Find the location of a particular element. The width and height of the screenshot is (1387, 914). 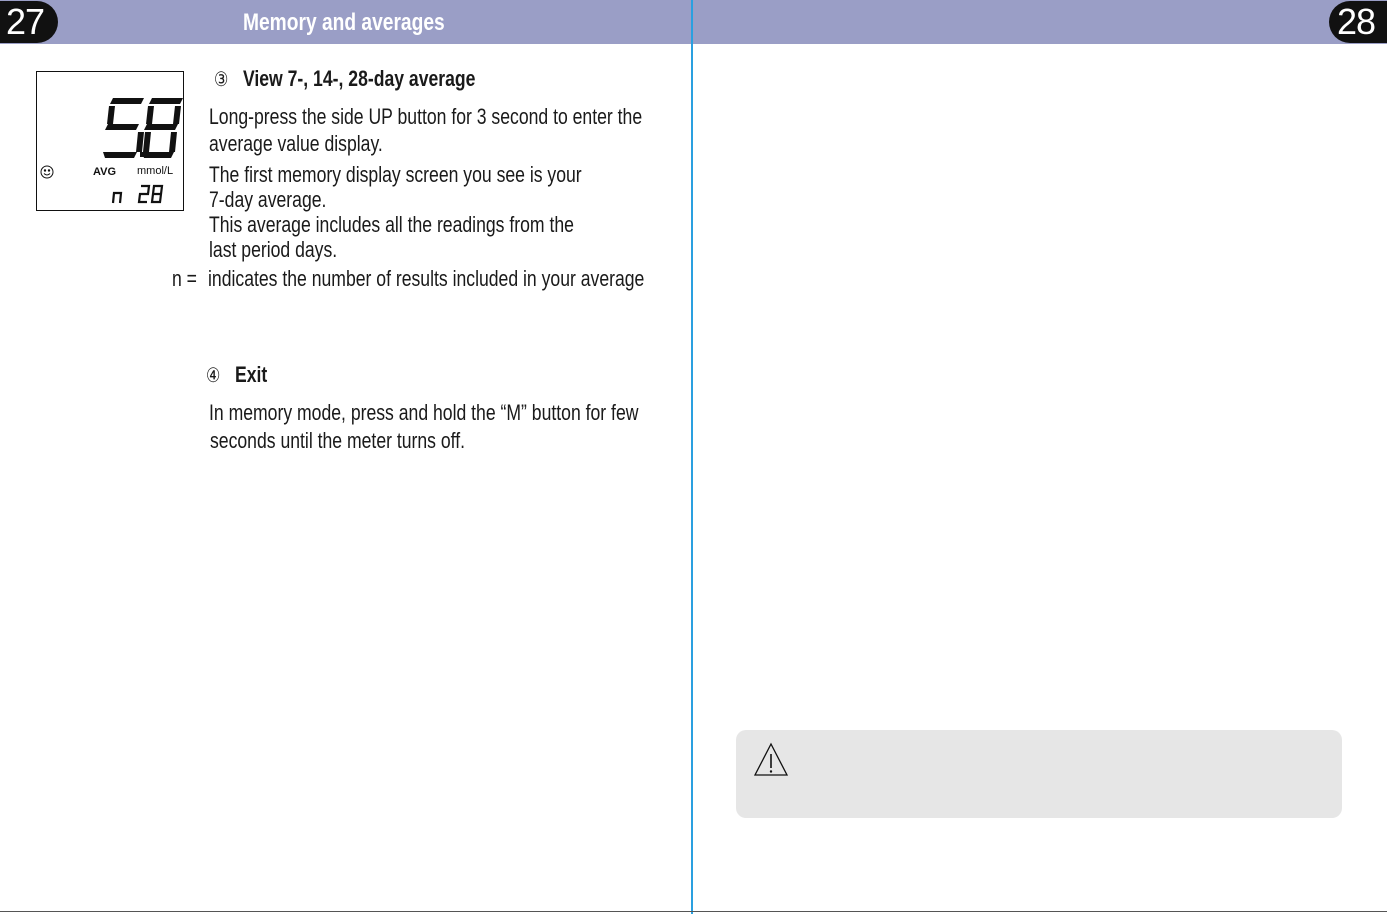

unit-label: mmol/L is located at coordinates (155, 171).